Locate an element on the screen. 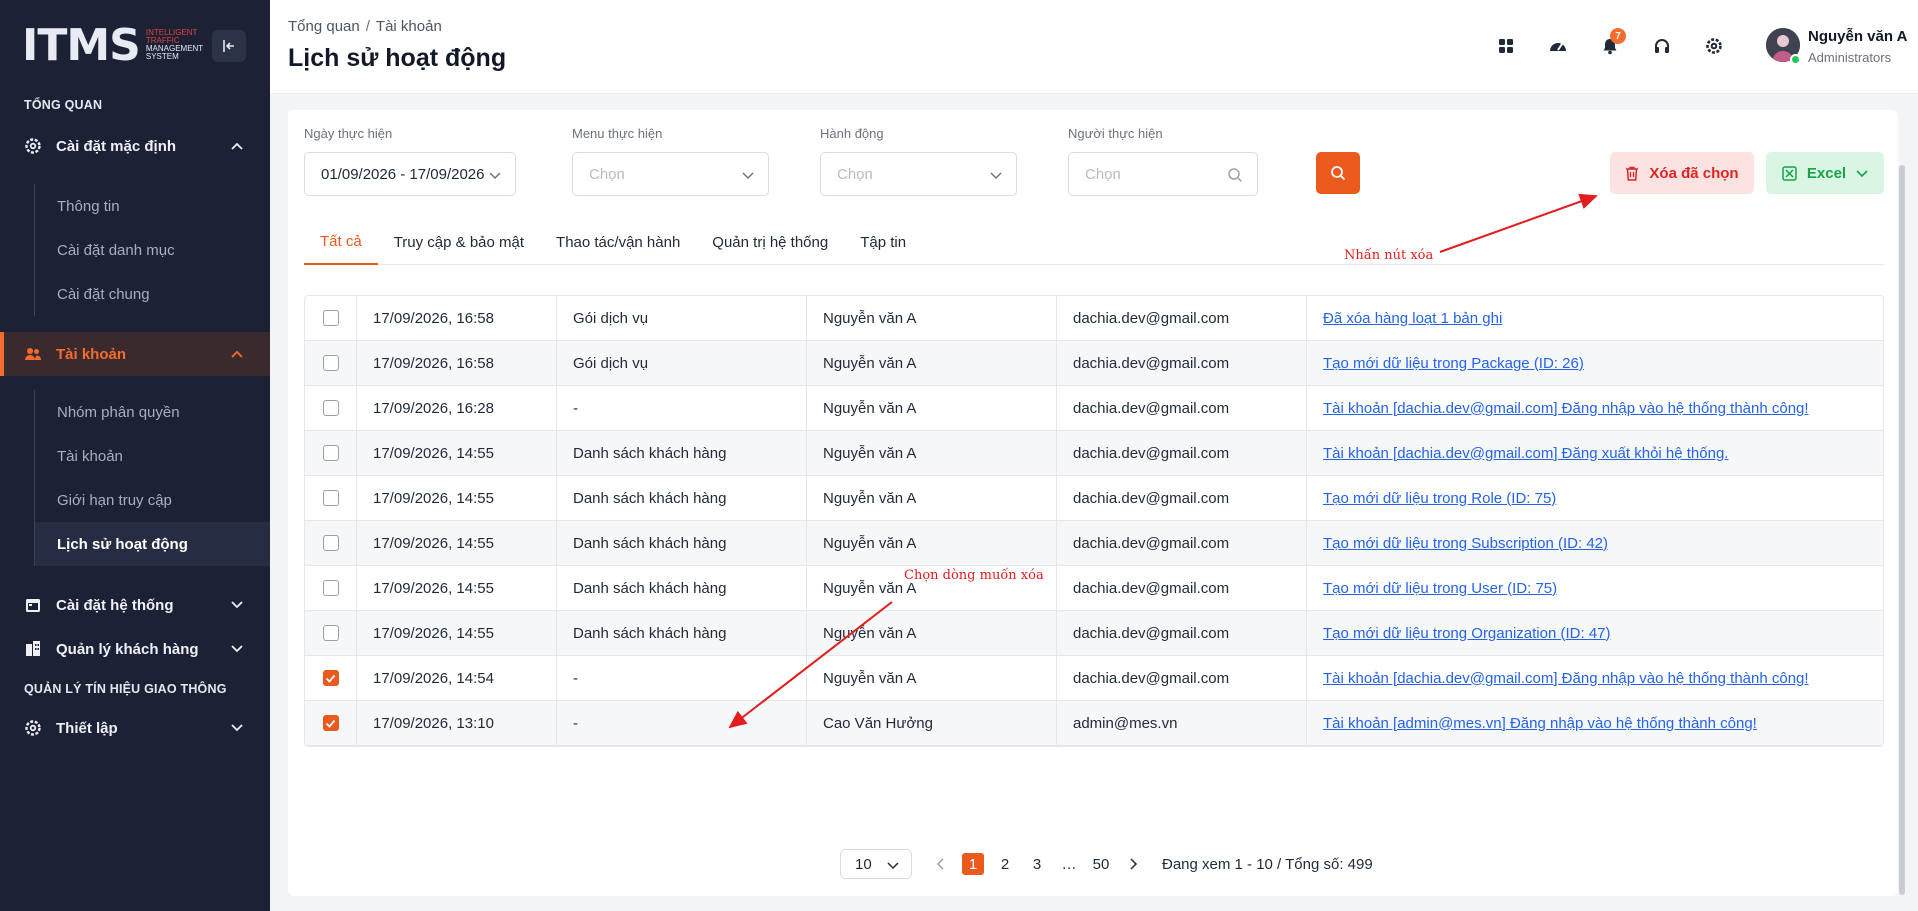 Image resolution: width=1918 pixels, height=911 pixels. tab-all: Tất cả is located at coordinates (341, 242).